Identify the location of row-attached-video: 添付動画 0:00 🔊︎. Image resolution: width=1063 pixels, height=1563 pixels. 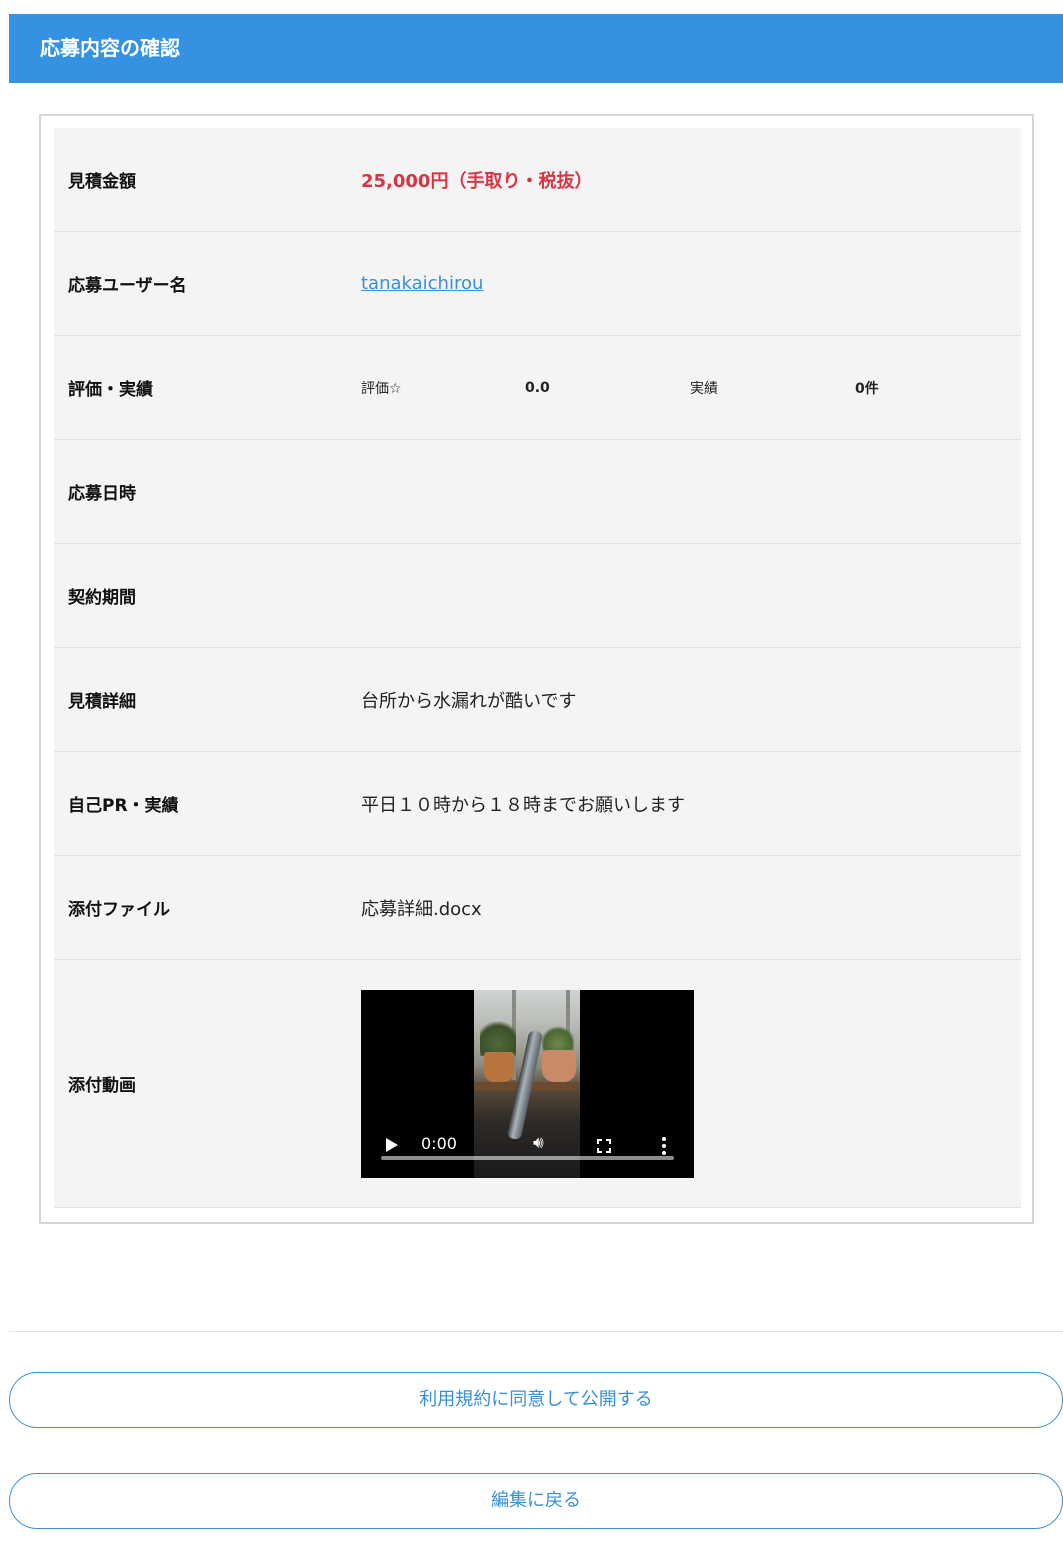
(537, 1084).